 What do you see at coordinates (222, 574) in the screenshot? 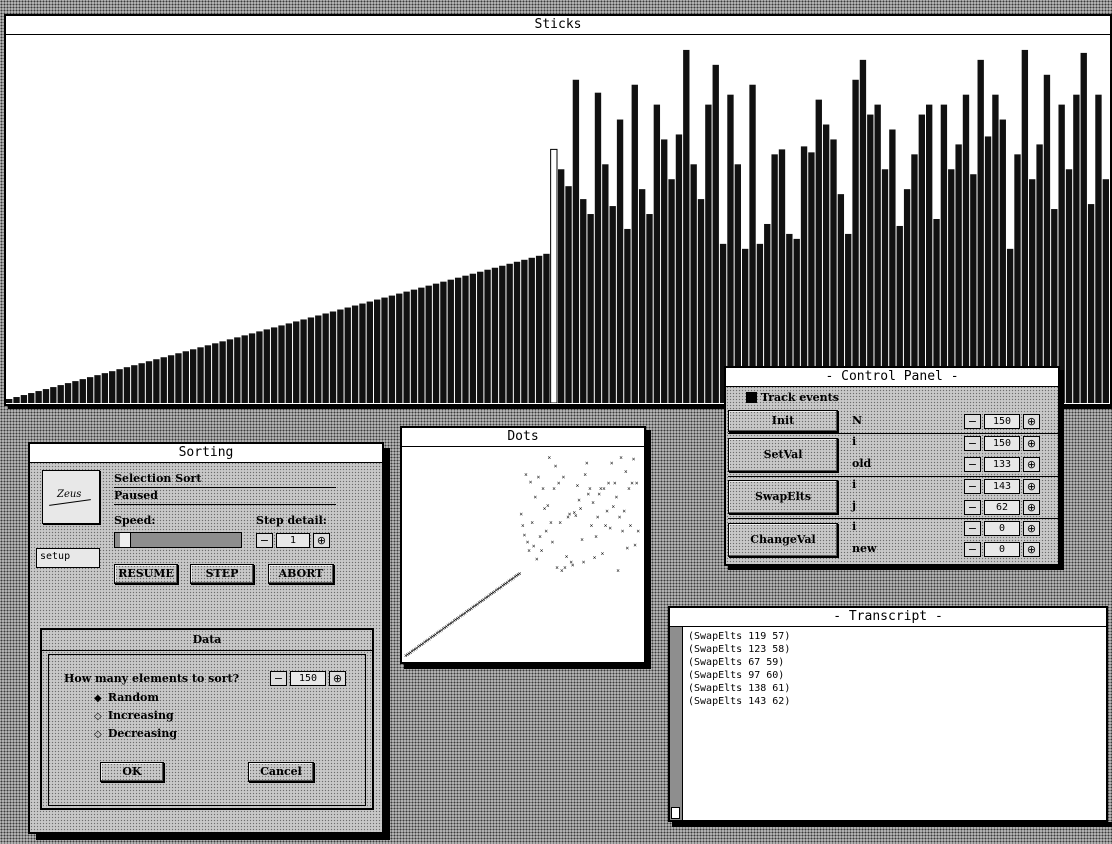
I see `step-button: STEP` at bounding box center [222, 574].